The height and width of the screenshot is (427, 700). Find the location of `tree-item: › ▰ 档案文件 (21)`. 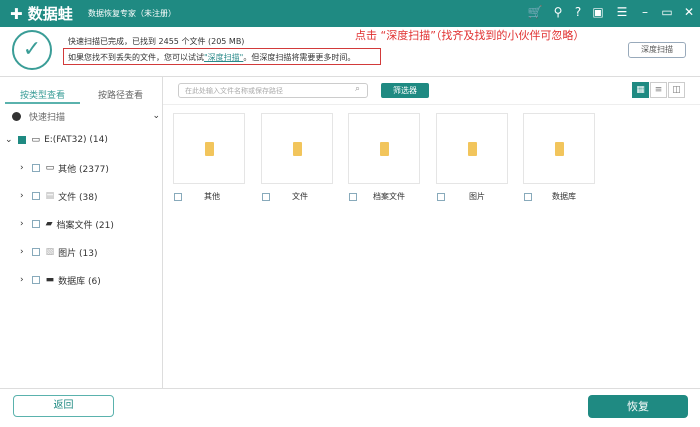

tree-item: › ▰ 档案文件 (21) is located at coordinates (67, 224).